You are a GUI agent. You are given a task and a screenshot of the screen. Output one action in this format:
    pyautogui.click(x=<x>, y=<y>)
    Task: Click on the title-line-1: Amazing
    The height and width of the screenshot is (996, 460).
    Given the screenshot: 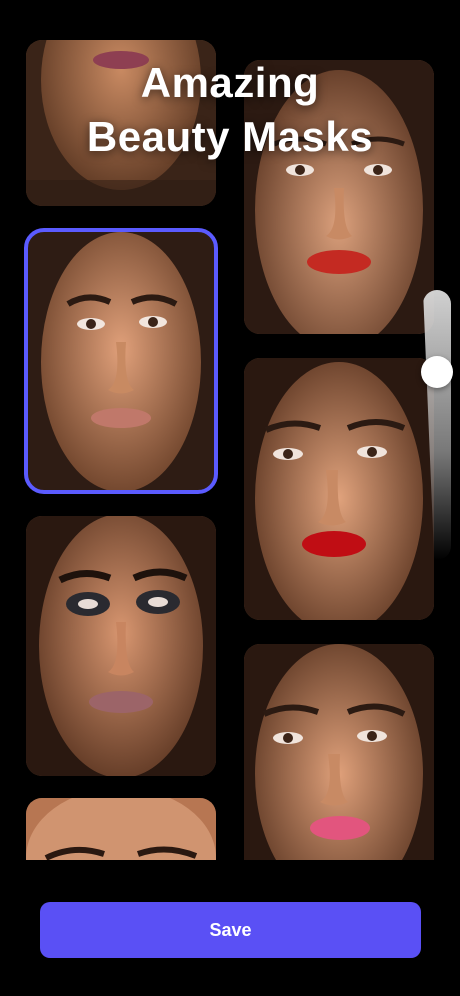 What is the action you would take?
    pyautogui.click(x=230, y=82)
    